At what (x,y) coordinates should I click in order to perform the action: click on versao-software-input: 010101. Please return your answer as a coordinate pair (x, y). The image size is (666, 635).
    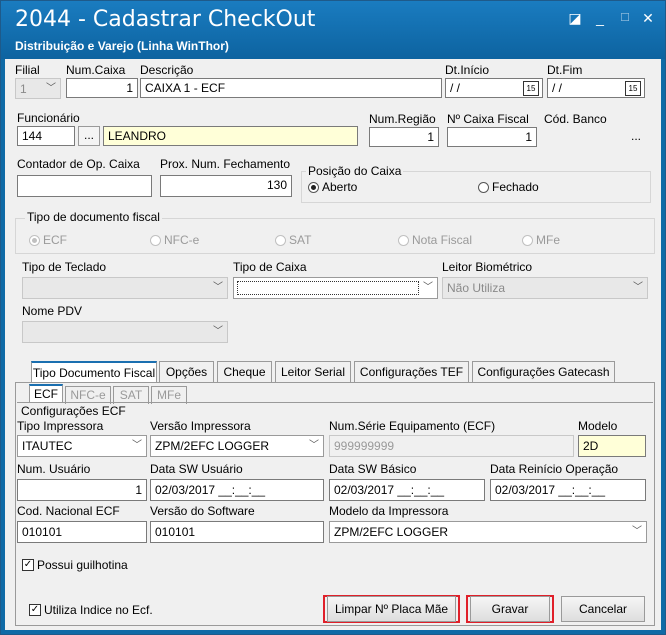
    Looking at the image, I should click on (237, 532).